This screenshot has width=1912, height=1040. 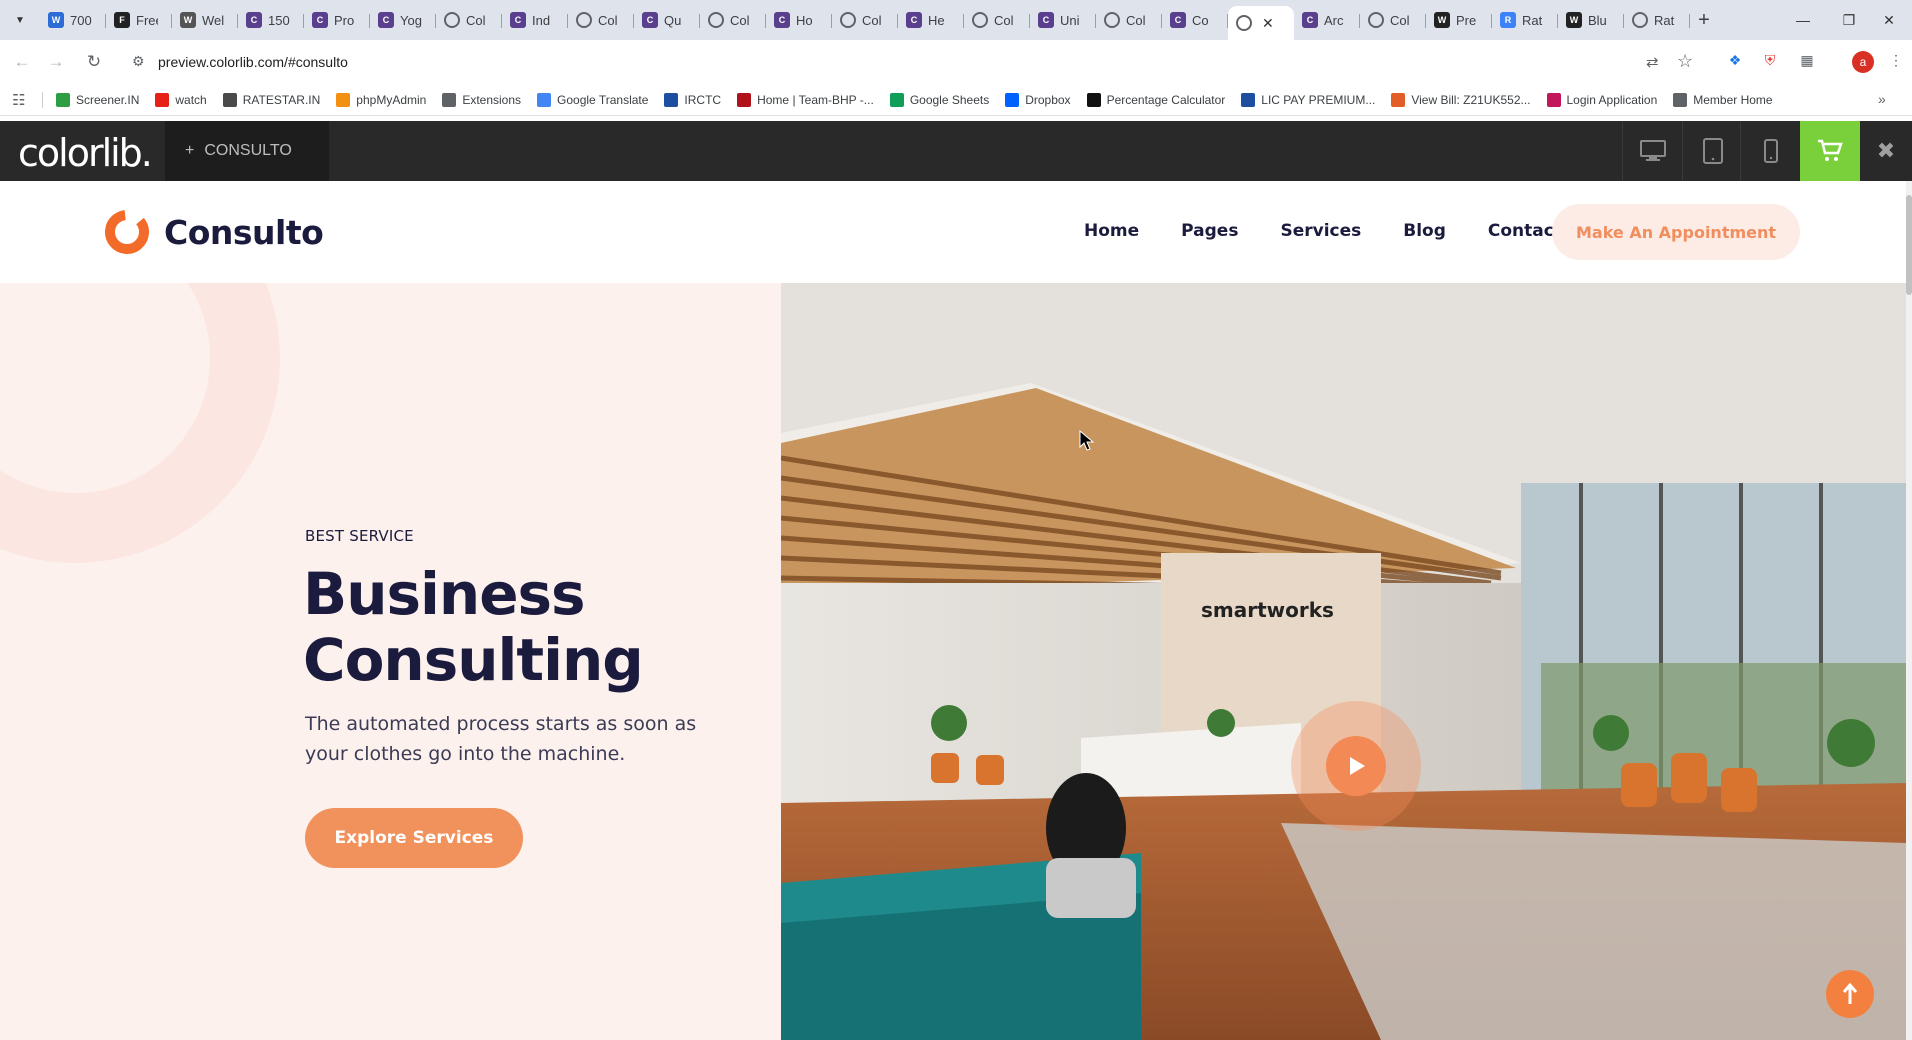 I want to click on brand-name: Consulto, so click(x=244, y=232).